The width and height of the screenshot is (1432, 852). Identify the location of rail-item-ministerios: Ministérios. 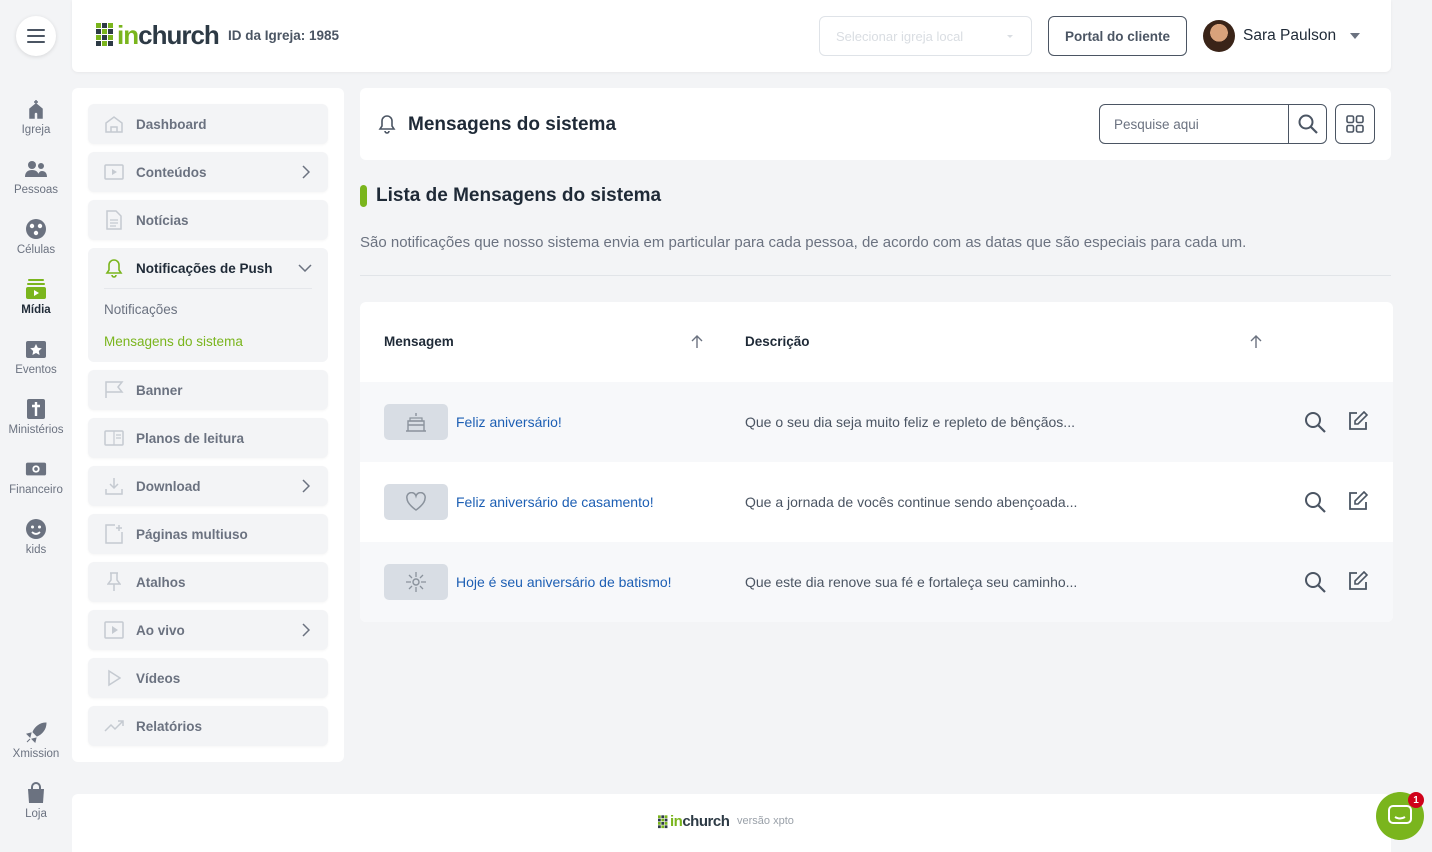
(36, 426).